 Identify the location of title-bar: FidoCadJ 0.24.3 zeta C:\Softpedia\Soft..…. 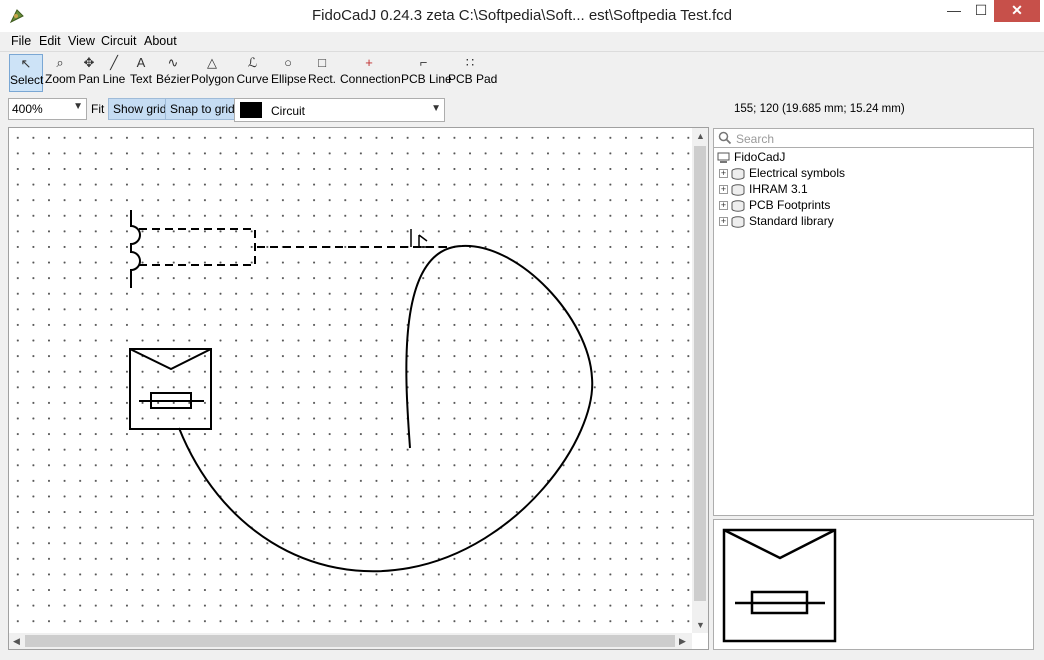
(522, 16).